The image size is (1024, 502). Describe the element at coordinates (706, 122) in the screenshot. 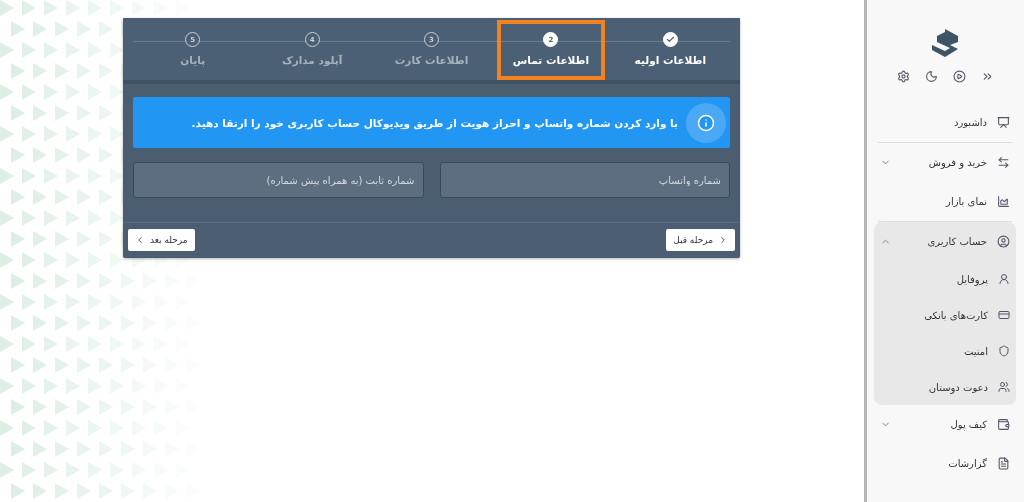

I see `info-icon` at that location.